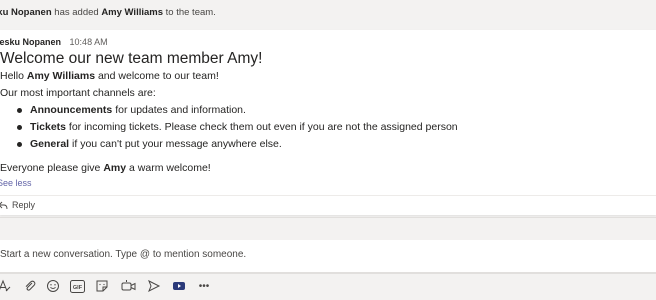  What do you see at coordinates (154, 286) in the screenshot?
I see `praise-icon` at bounding box center [154, 286].